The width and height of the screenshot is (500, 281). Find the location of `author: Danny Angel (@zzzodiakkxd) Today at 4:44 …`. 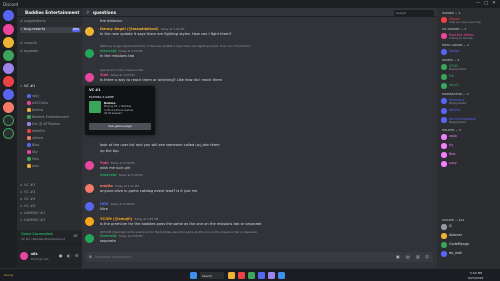

author: Danny Angel (@zzzodiakkxd) Today at 4:44 … is located at coordinates (142, 29).